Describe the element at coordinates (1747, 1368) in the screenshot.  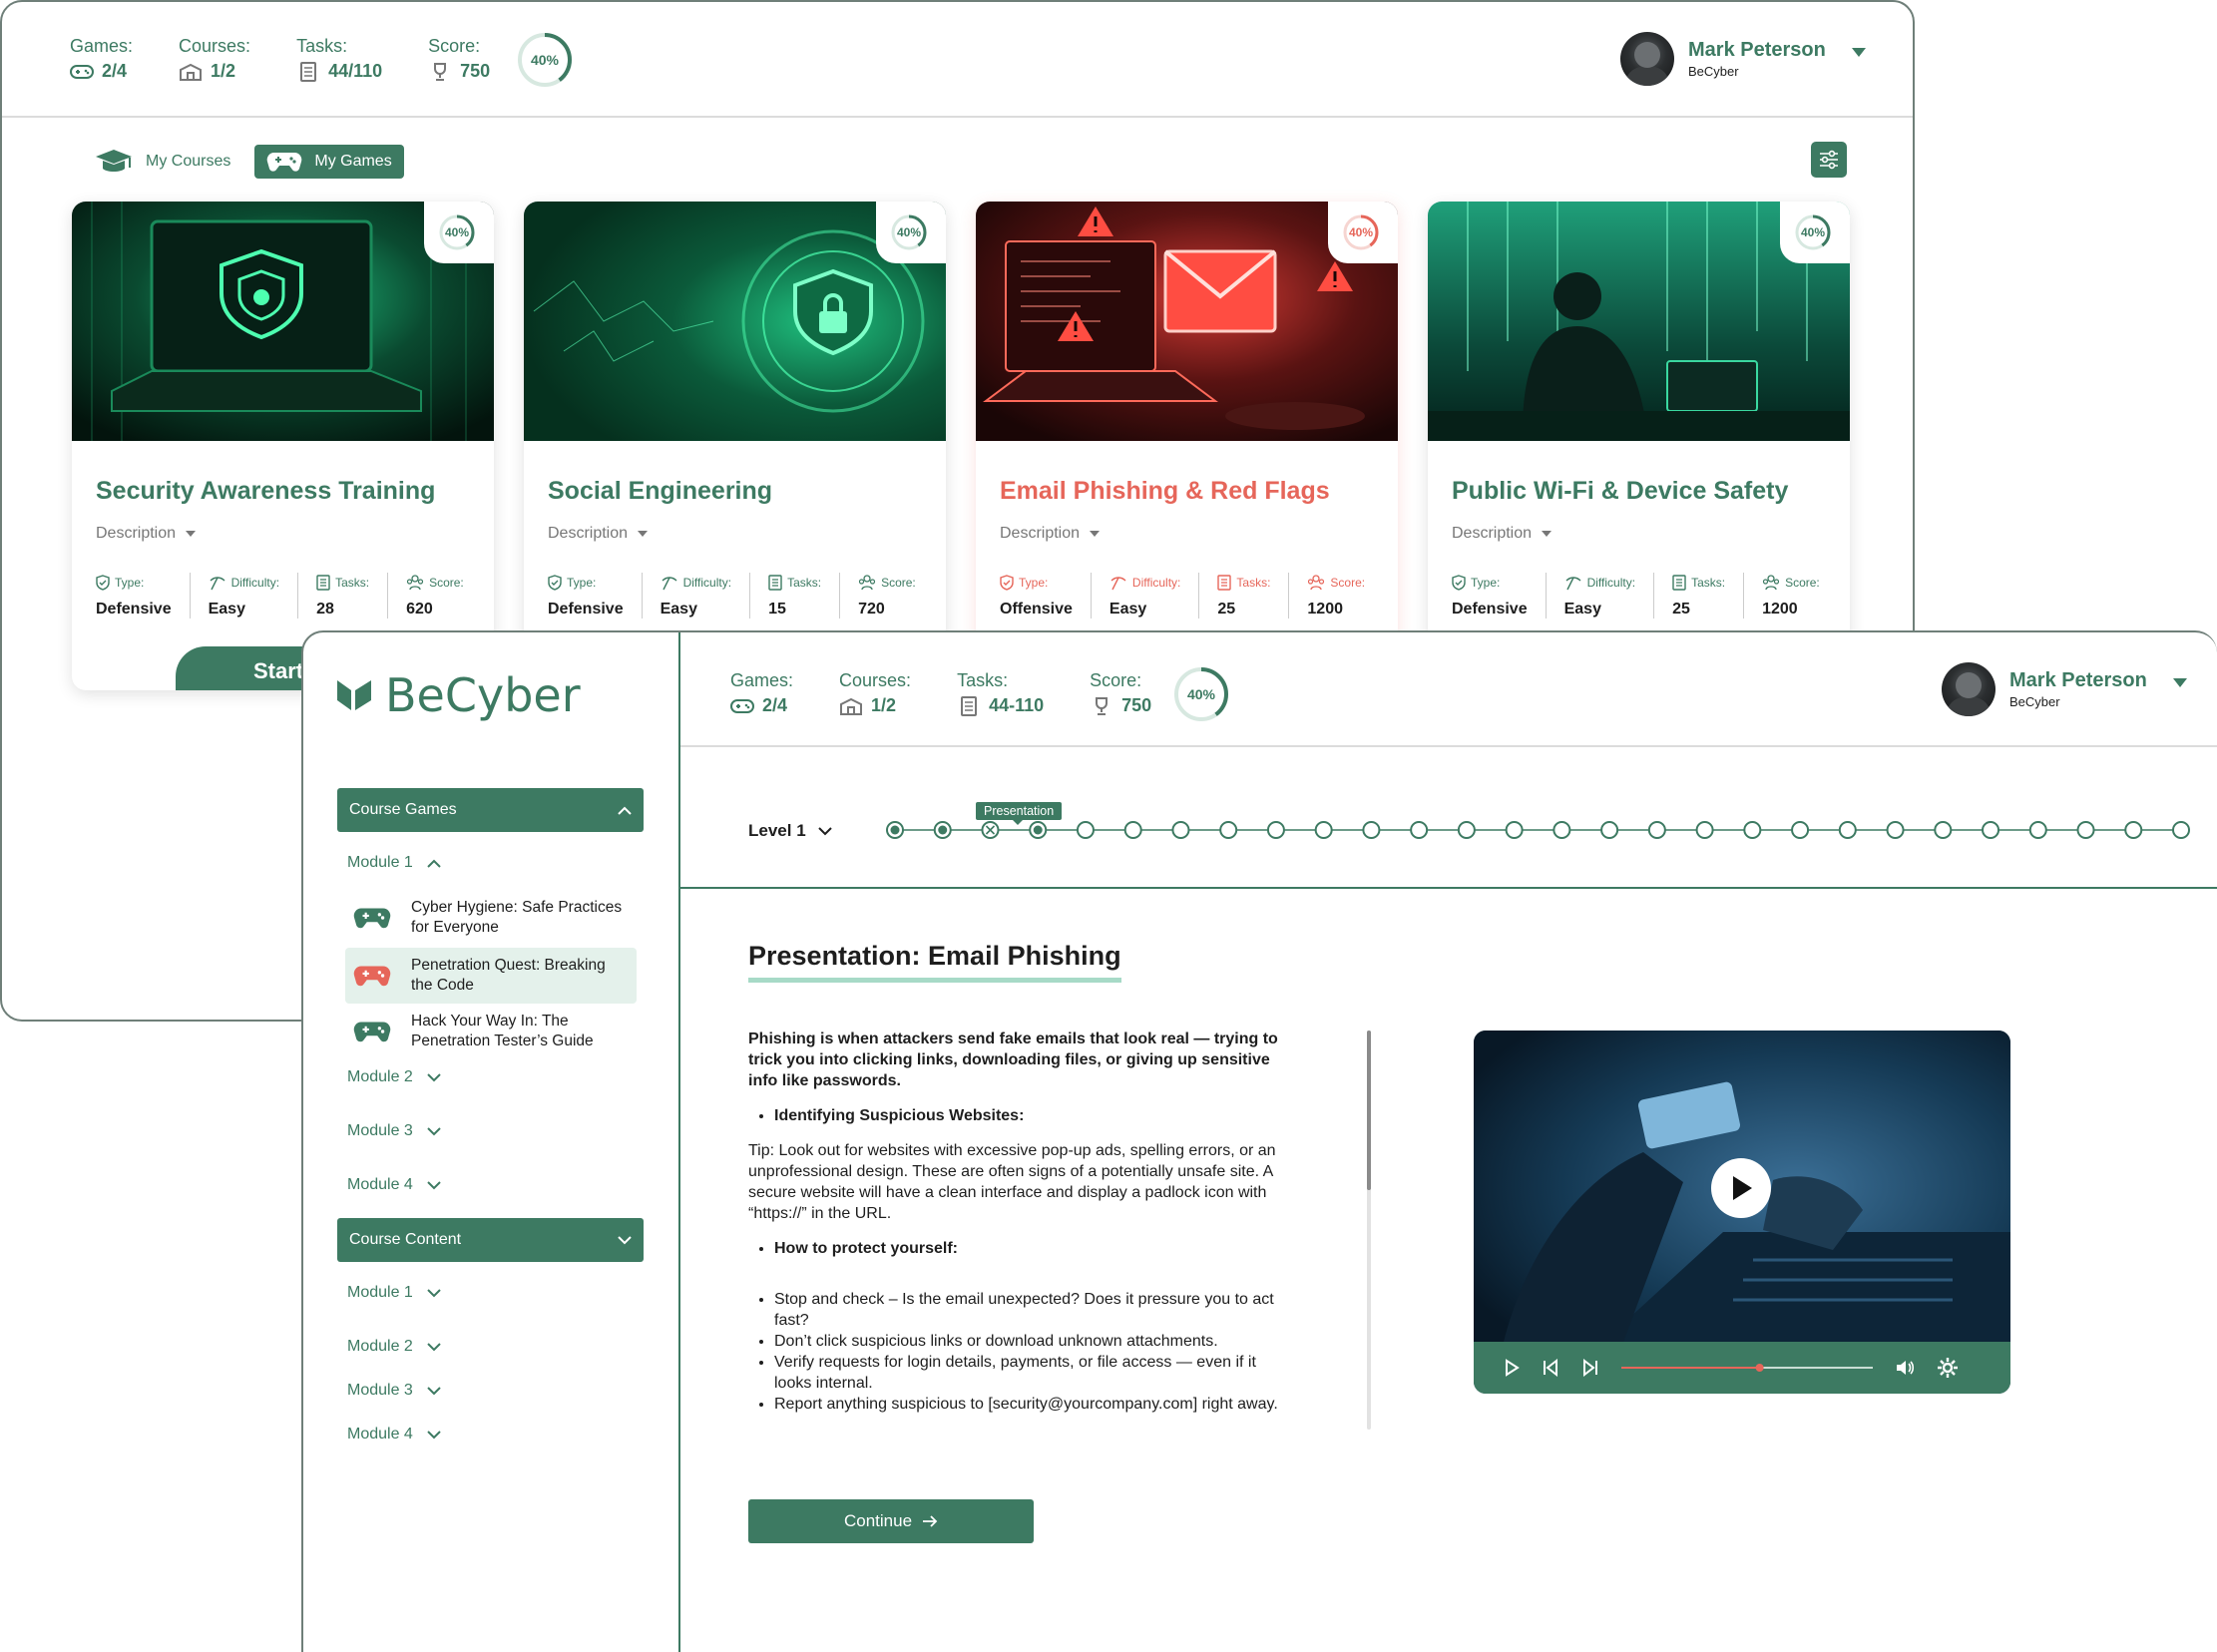
I see `video-seek-bar` at that location.